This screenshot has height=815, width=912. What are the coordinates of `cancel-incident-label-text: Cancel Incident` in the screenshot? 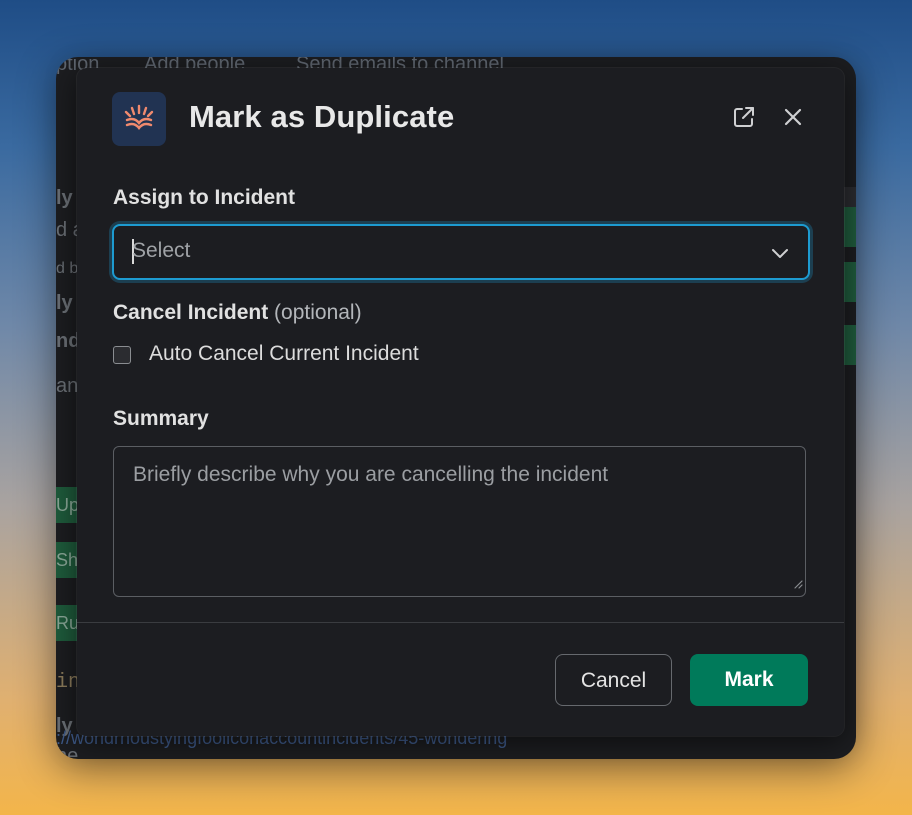 It's located at (191, 312).